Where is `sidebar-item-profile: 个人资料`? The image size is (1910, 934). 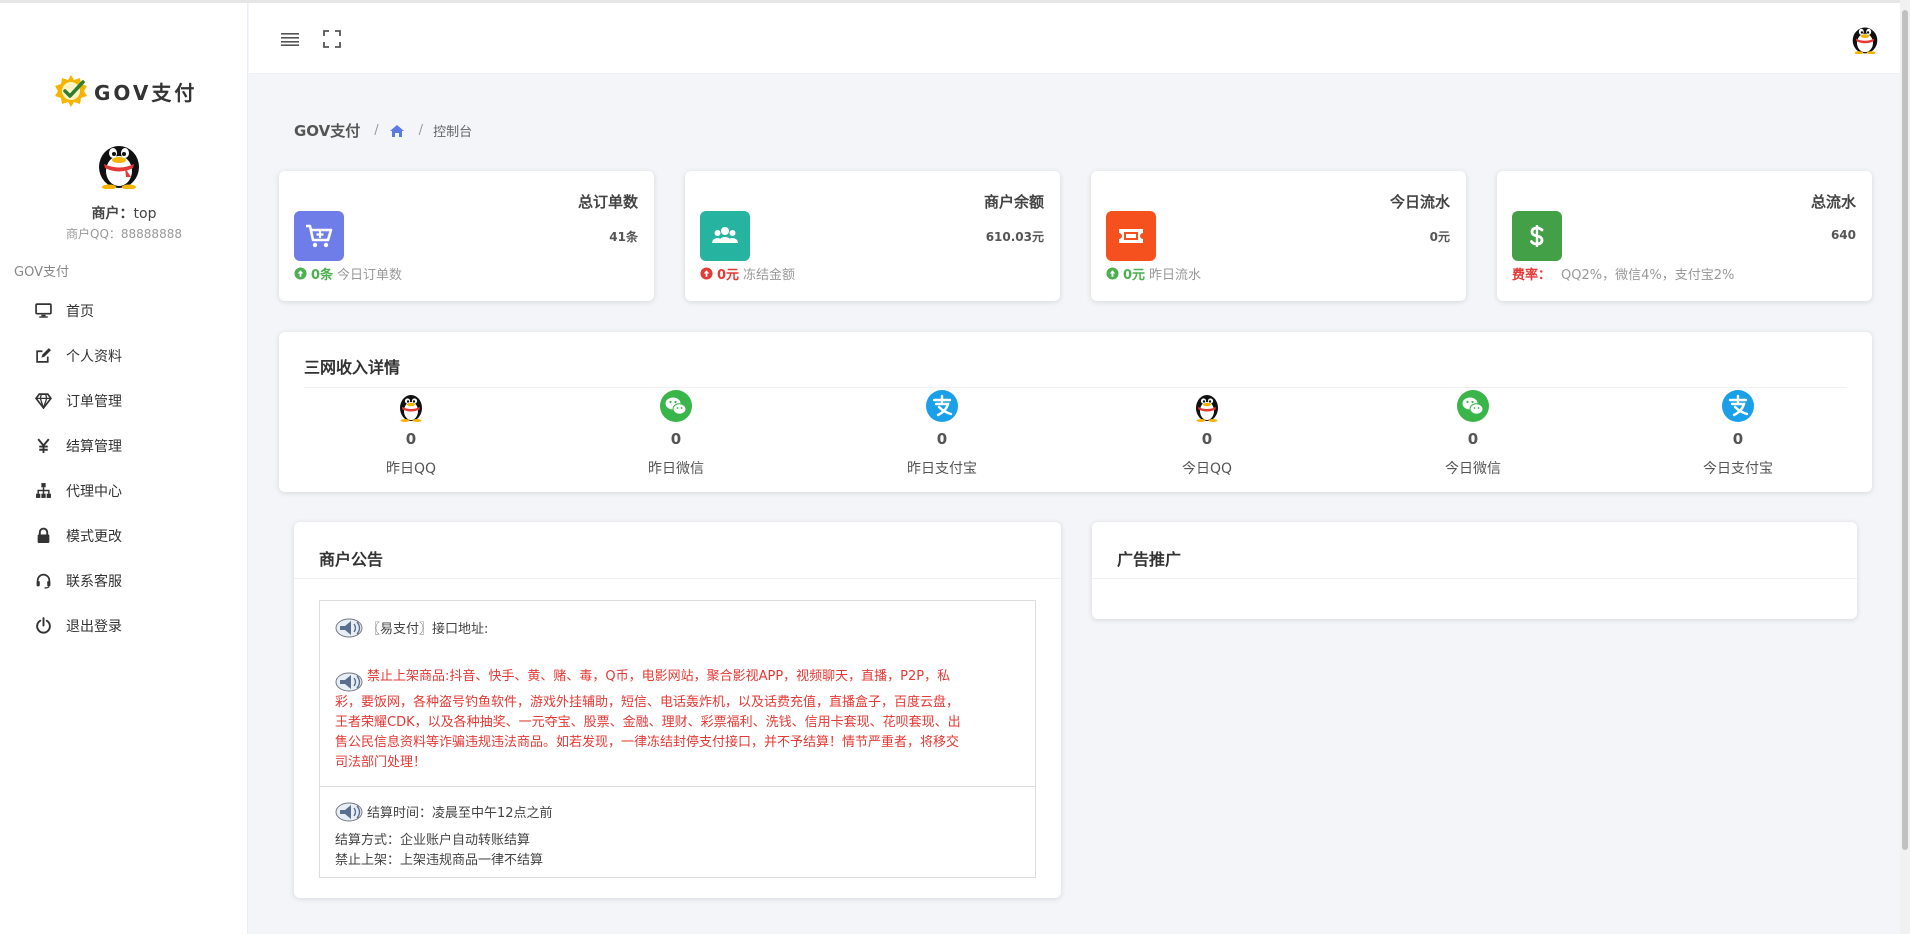 sidebar-item-profile: 个人资料 is located at coordinates (124, 355).